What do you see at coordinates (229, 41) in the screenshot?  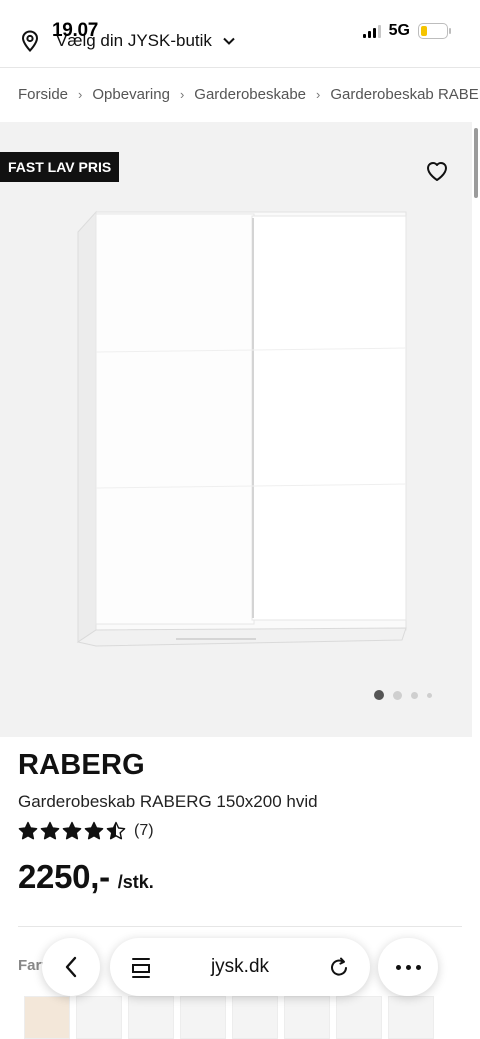 I see `chevron-down-icon` at bounding box center [229, 41].